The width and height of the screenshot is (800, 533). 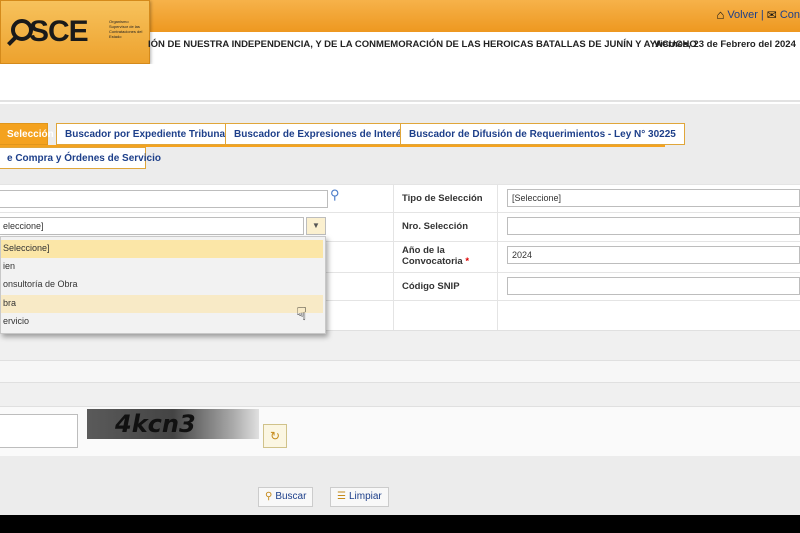 What do you see at coordinates (152, 226) in the screenshot?
I see `object-select: eleccione]` at bounding box center [152, 226].